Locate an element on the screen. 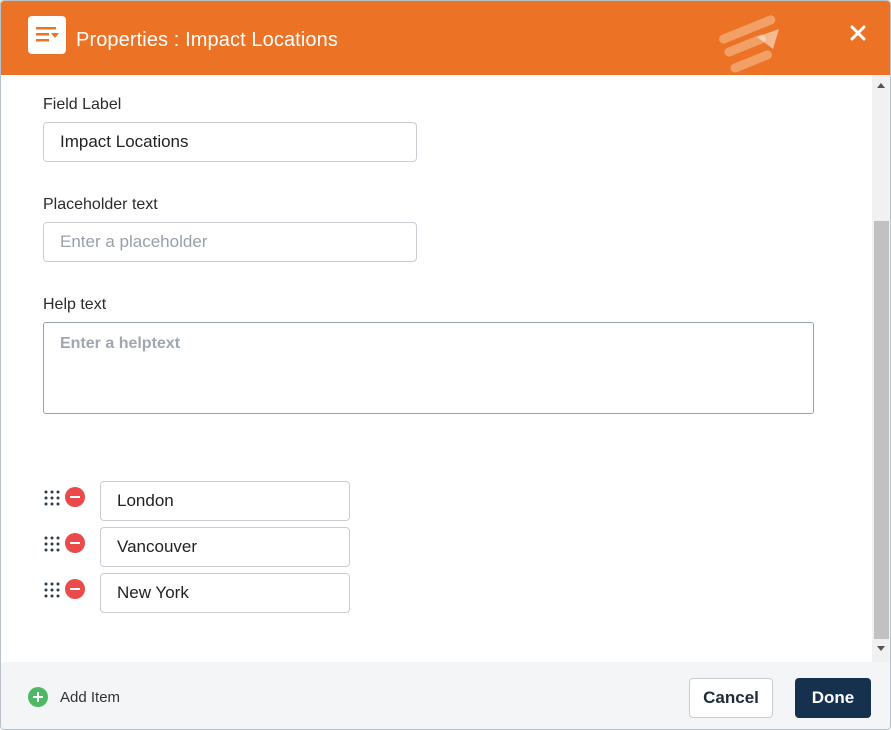 The width and height of the screenshot is (891, 730). option-input: New York is located at coordinates (225, 593).